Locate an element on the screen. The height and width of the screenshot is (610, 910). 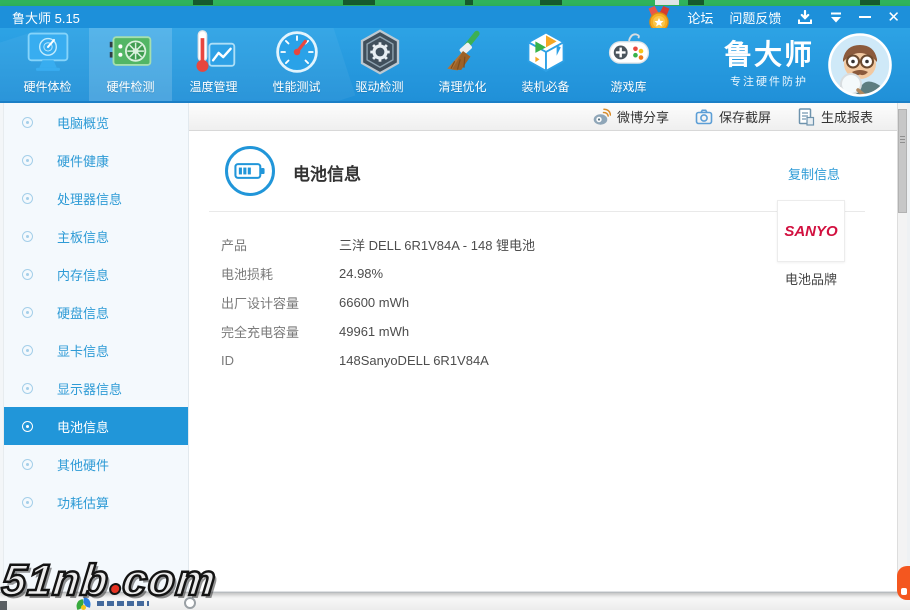
weibo-icon is located at coordinates (602, 116).